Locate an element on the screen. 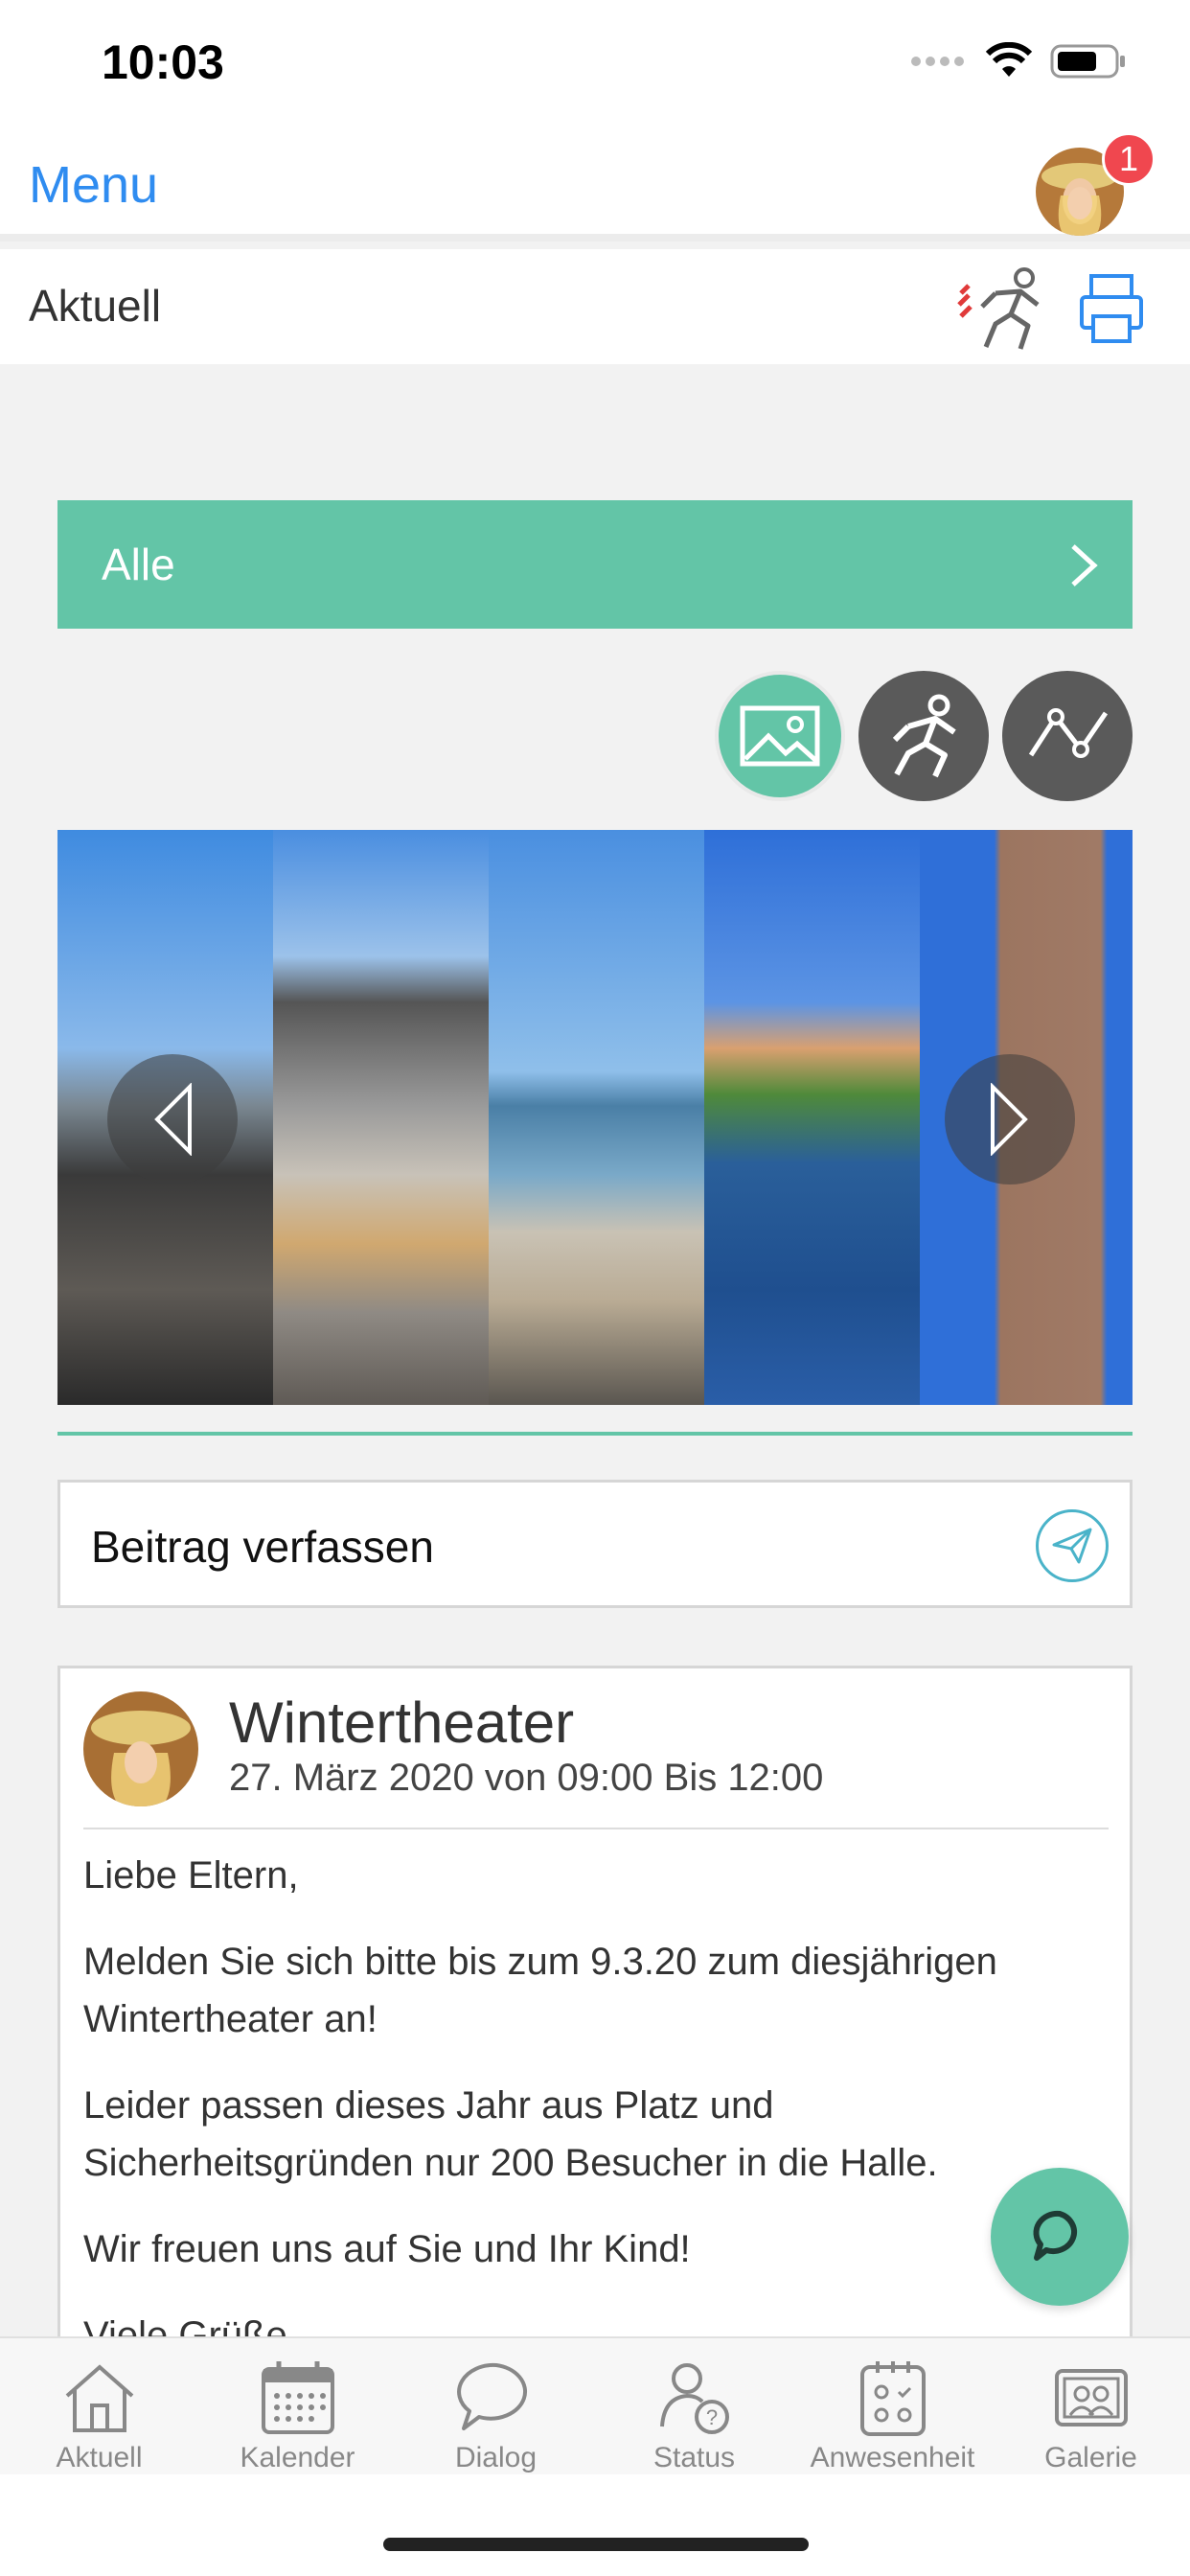  battery-icon is located at coordinates (1088, 62).